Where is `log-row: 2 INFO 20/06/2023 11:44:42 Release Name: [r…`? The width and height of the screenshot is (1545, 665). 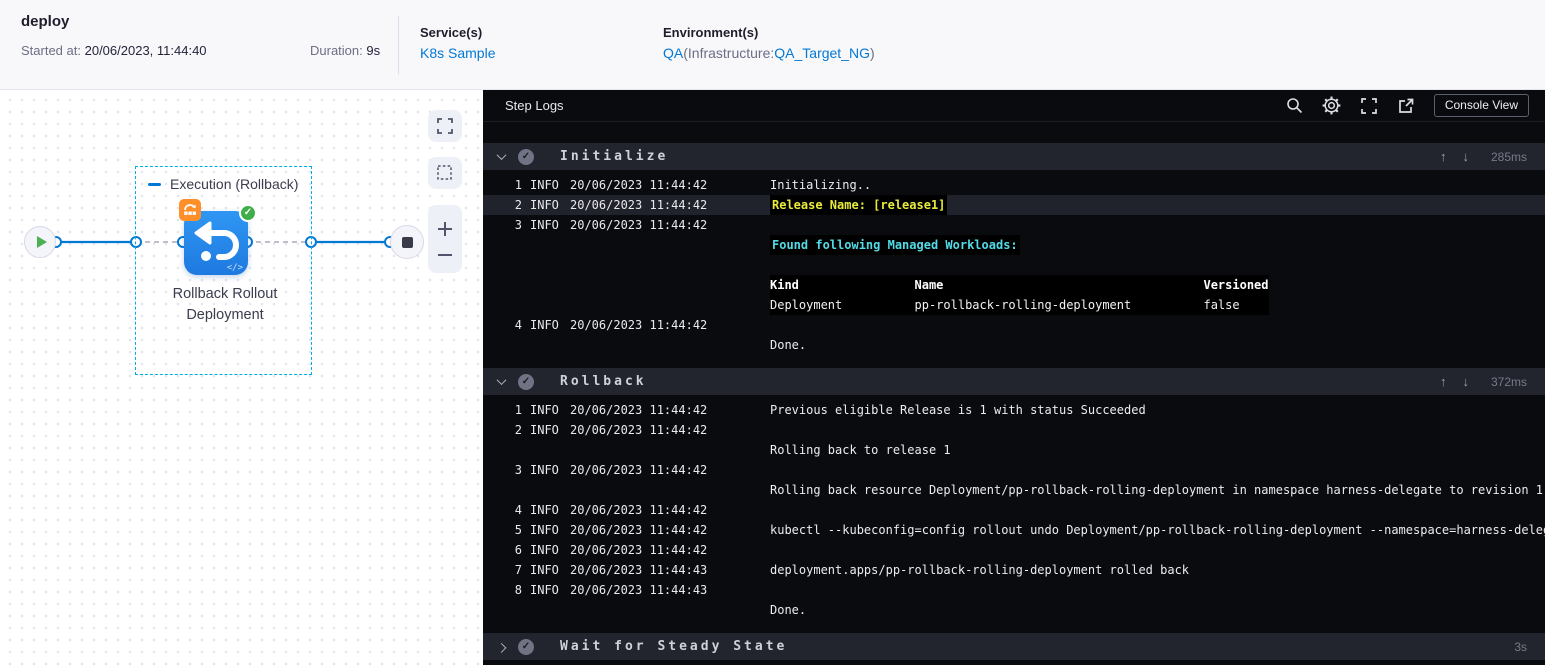
log-row: 2 INFO 20/06/2023 11:44:42 Release Name: [r… is located at coordinates (1014, 205).